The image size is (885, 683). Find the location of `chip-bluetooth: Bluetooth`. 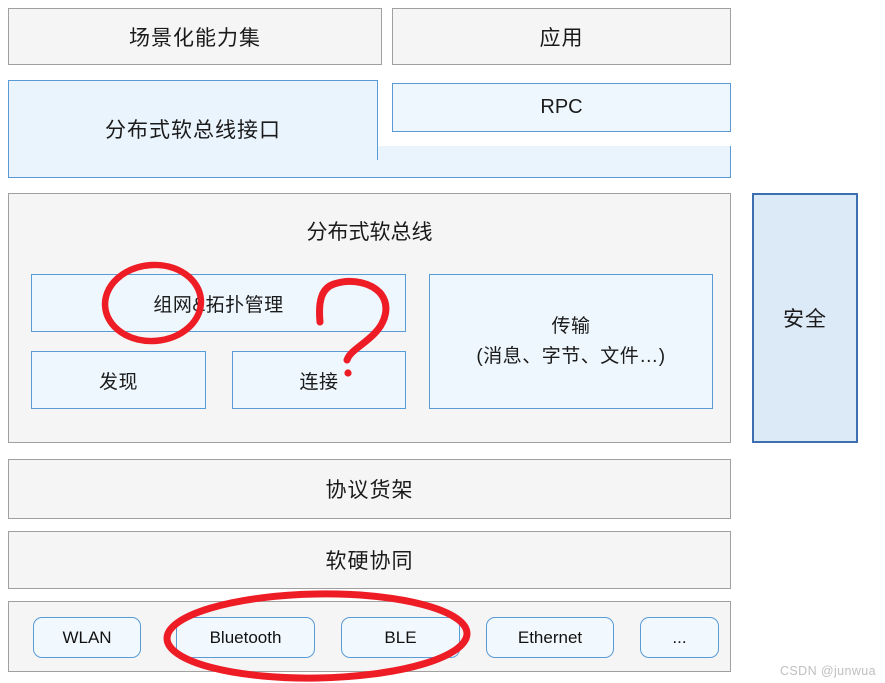

chip-bluetooth: Bluetooth is located at coordinates (245, 637).